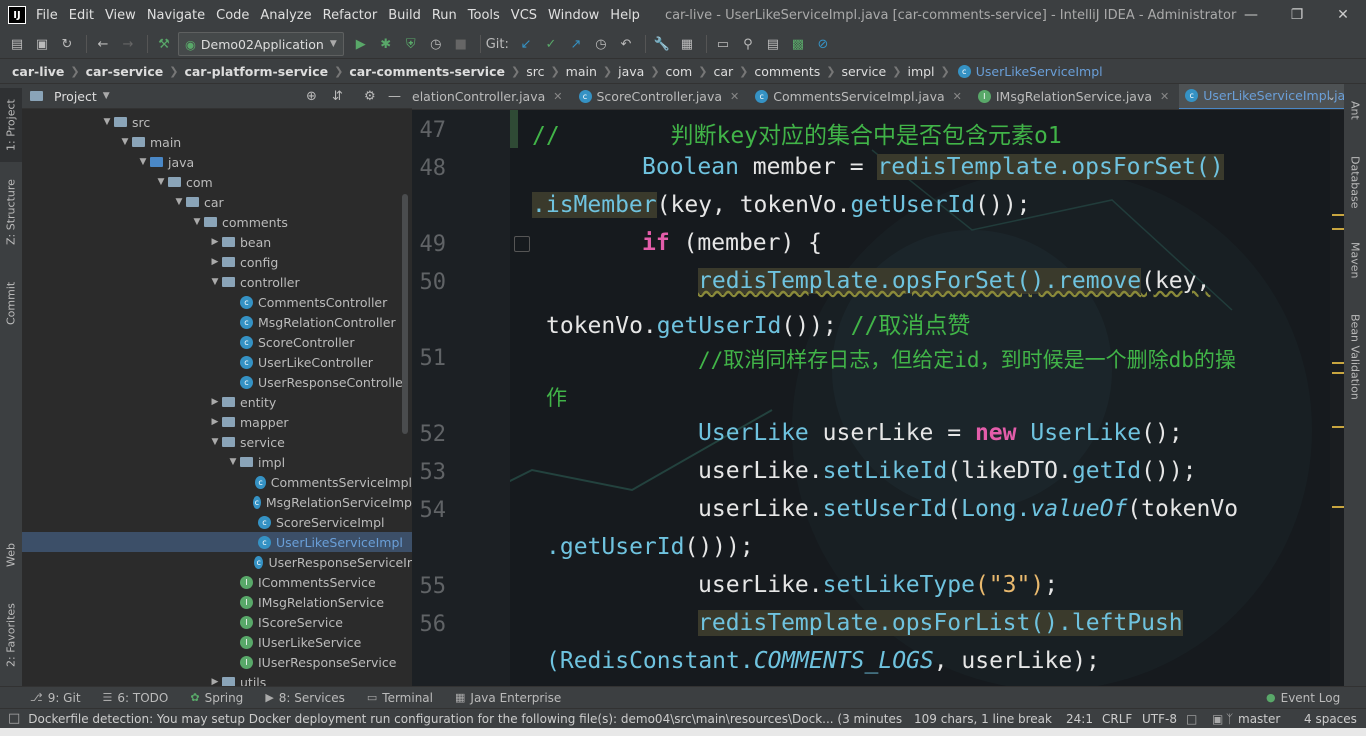 The width and height of the screenshot is (1366, 736). What do you see at coordinates (217, 622) in the screenshot?
I see `tree-item: I IScoreService` at bounding box center [217, 622].